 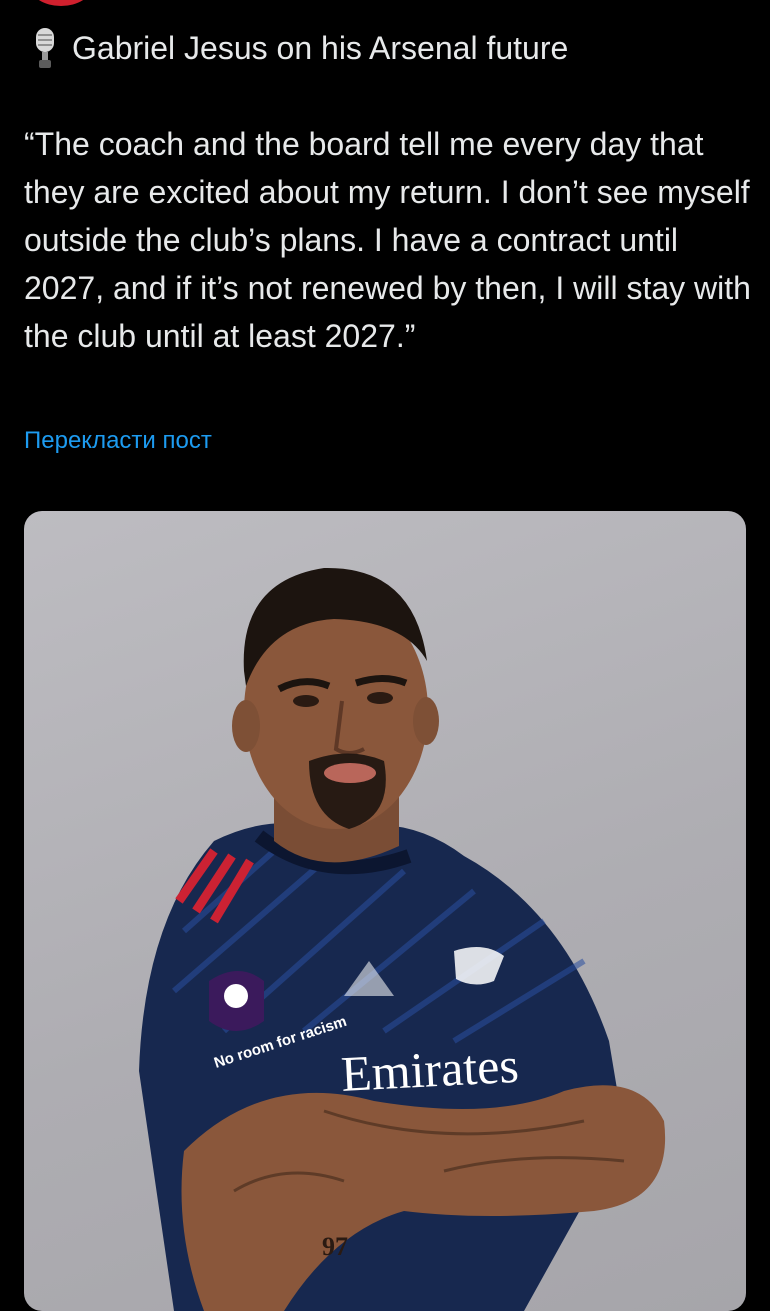 What do you see at coordinates (118, 441) in the screenshot?
I see `translate-post-link: Перекласти пост` at bounding box center [118, 441].